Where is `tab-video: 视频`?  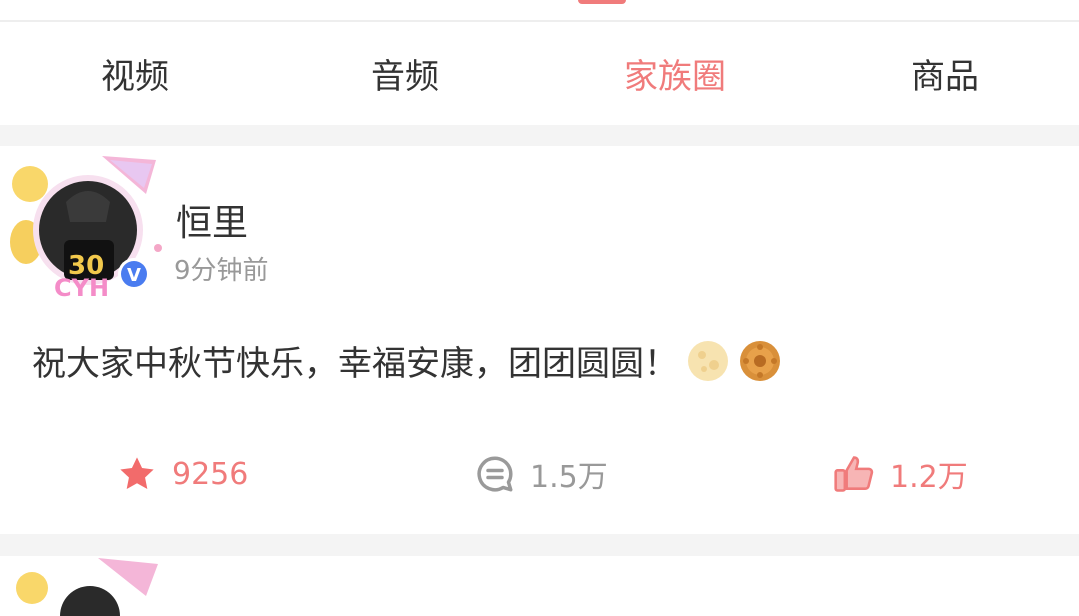 tab-video: 视频 is located at coordinates (135, 73).